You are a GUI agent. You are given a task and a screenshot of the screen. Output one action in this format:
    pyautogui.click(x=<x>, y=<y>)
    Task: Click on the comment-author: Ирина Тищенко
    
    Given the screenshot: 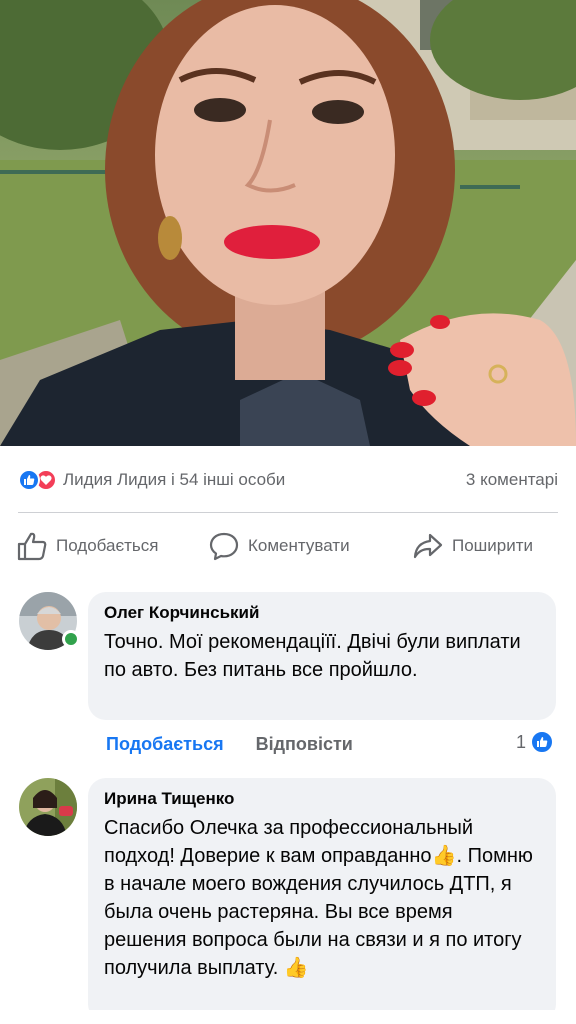 What is the action you would take?
    pyautogui.click(x=322, y=799)
    